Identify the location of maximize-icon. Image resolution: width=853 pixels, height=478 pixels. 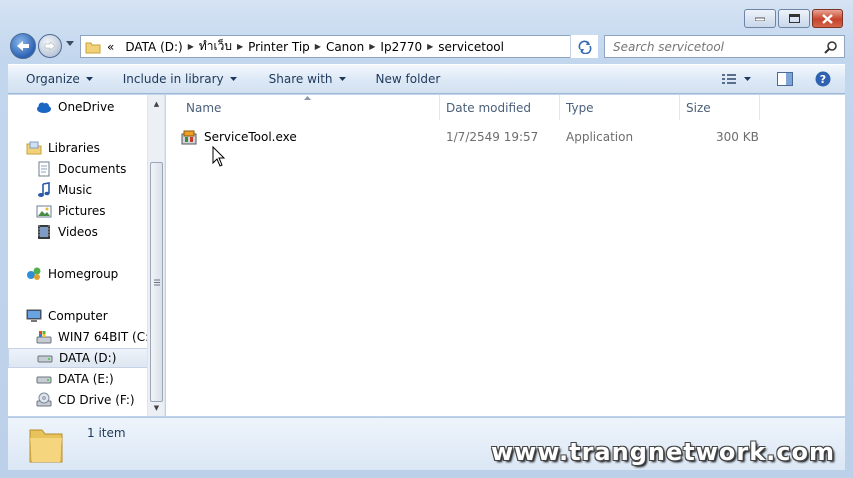
(794, 18).